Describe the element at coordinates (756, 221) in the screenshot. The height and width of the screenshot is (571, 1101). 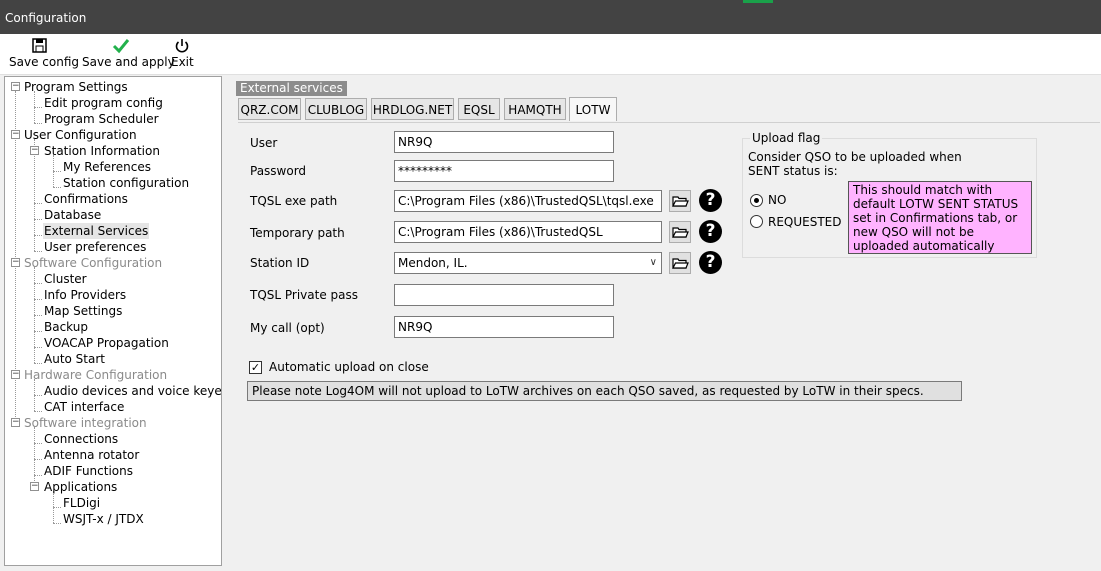
I see `radio-requested` at that location.